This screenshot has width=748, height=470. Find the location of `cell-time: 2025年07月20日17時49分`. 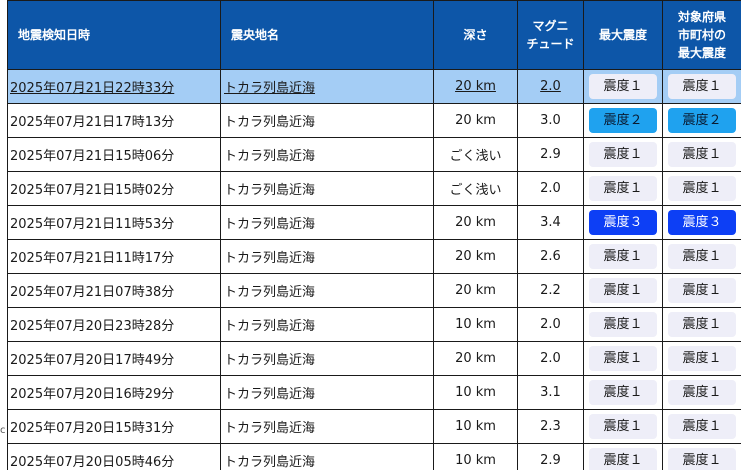

cell-time: 2025年07月20日17時49分 is located at coordinates (114, 358).